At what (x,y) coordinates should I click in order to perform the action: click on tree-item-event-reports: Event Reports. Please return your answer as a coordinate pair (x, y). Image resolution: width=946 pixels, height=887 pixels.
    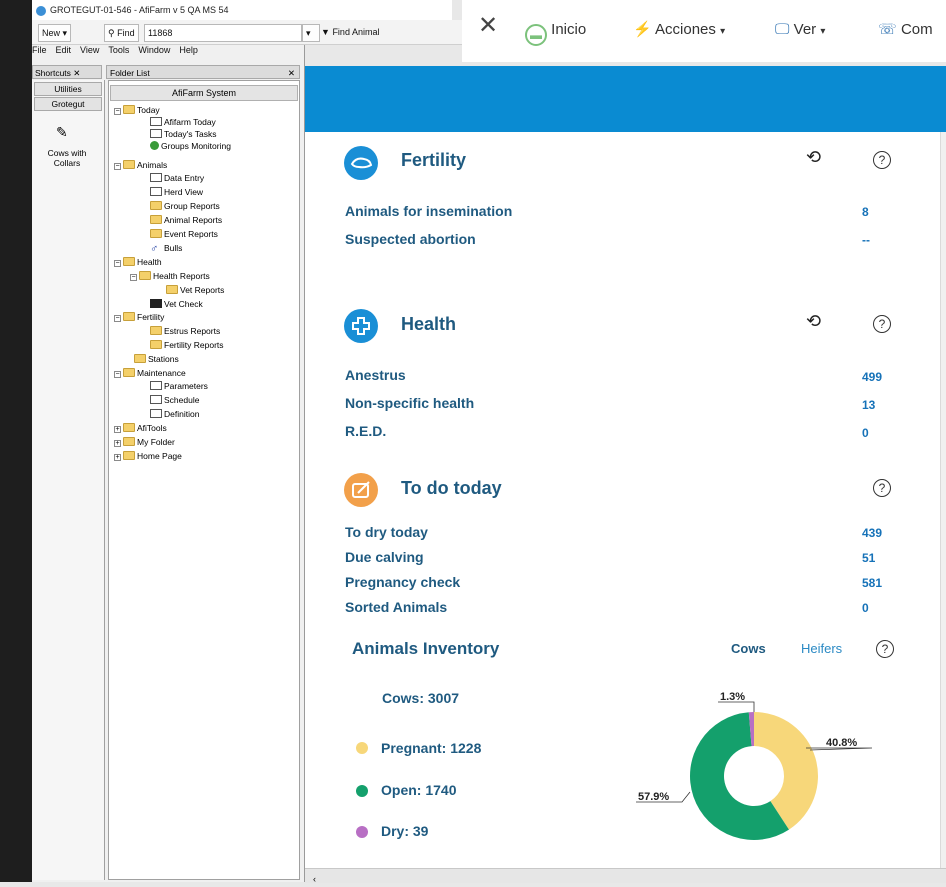
    Looking at the image, I should click on (184, 234).